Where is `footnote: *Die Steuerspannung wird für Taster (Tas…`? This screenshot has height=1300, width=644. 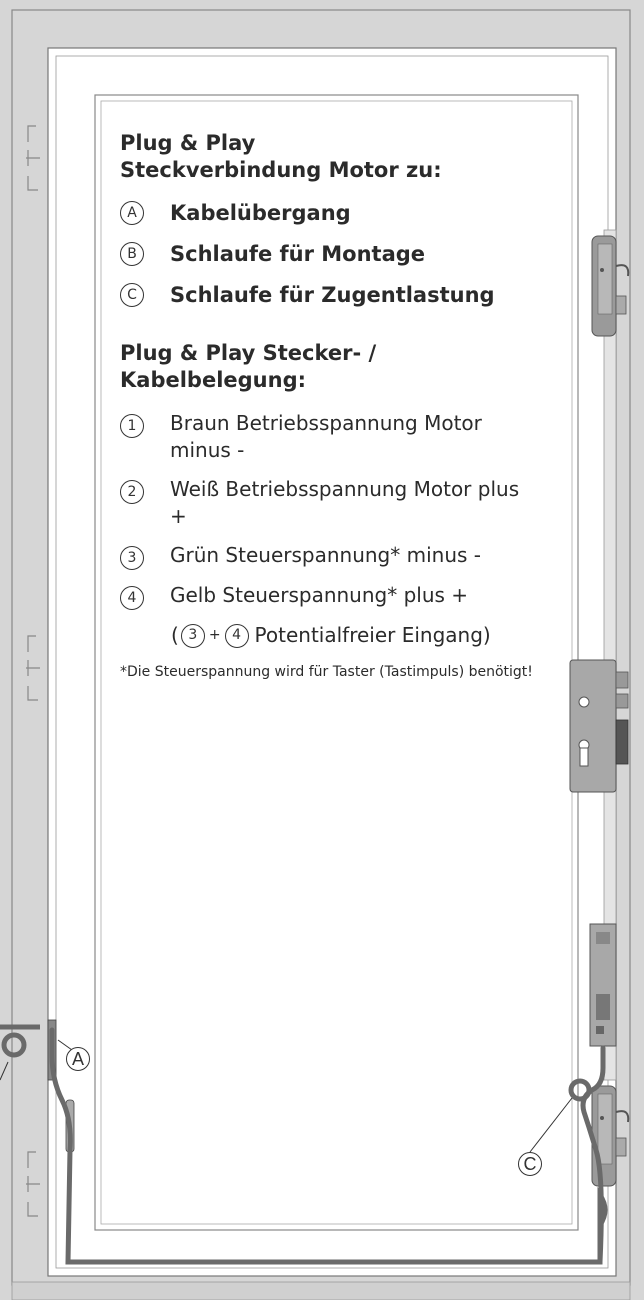 footnote: *Die Steuerspannung wird für Taster (Tas… is located at coordinates (326, 672).